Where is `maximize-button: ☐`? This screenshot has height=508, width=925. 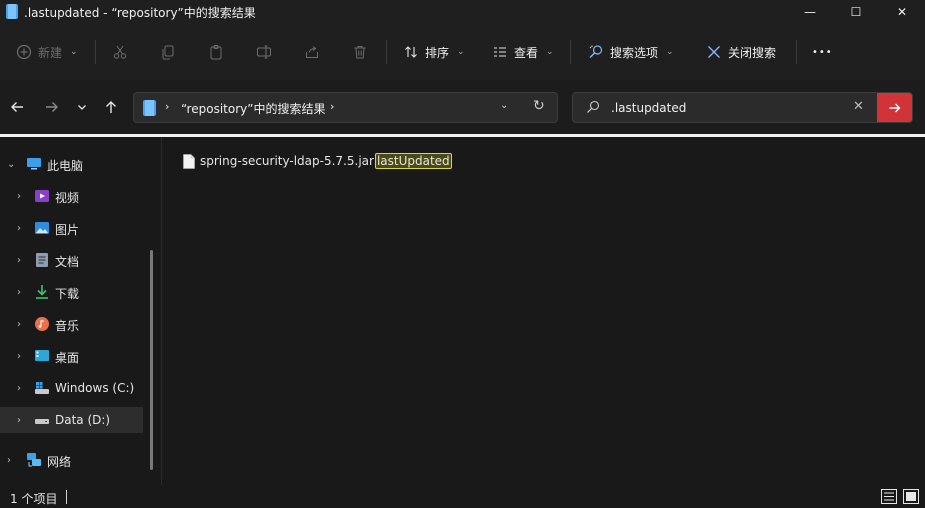
maximize-button: ☐ is located at coordinates (856, 12).